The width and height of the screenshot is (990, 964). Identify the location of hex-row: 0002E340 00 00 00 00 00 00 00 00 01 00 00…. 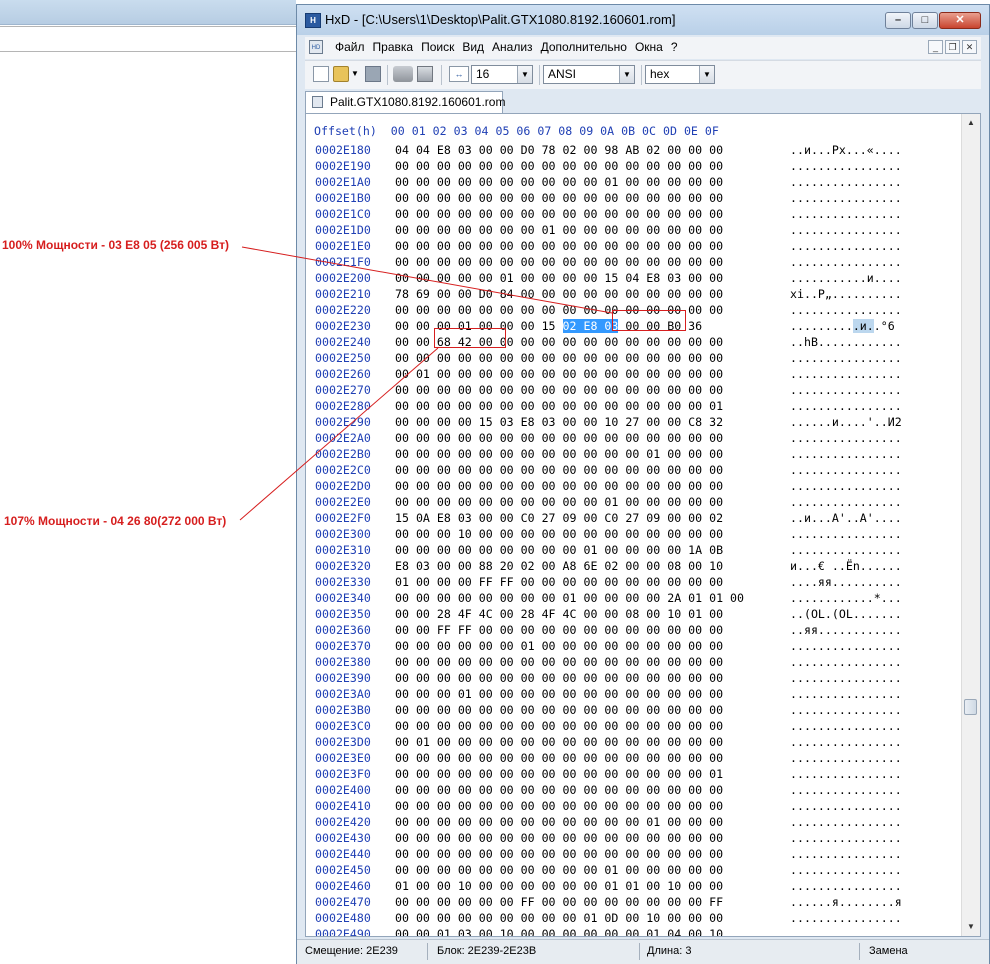
(634, 598).